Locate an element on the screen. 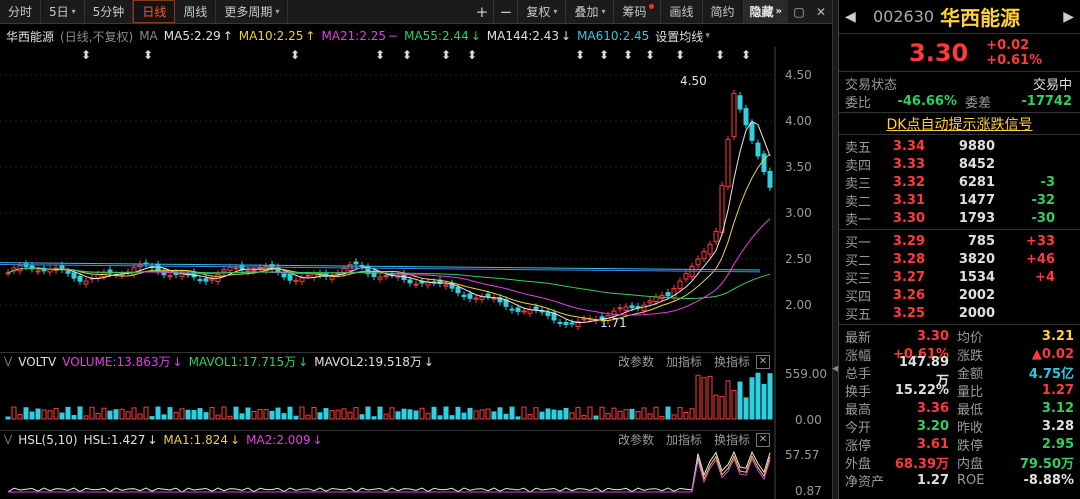 The height and width of the screenshot is (499, 1080). price-tick: 2.50 is located at coordinates (798, 259).